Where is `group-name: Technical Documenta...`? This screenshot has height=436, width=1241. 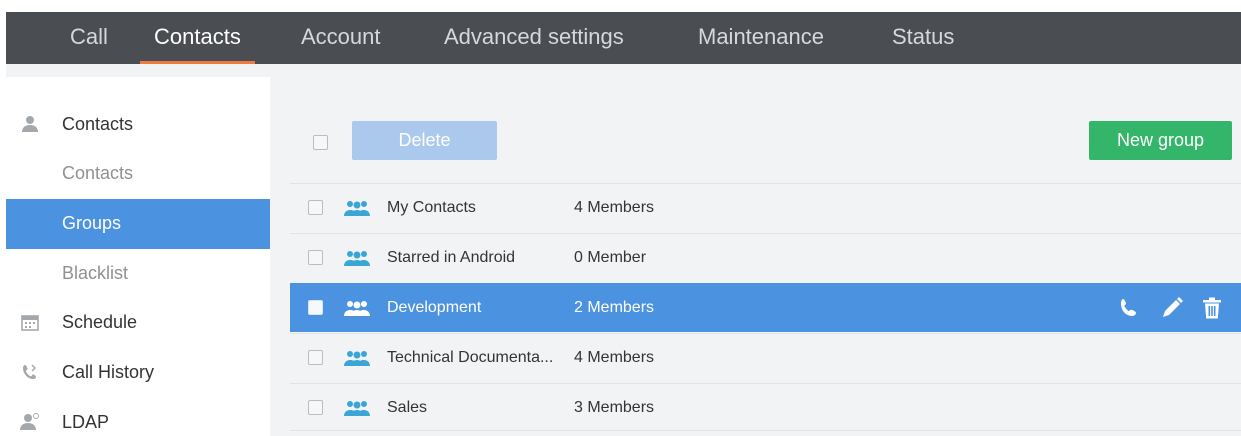
group-name: Technical Documenta... is located at coordinates (470, 357).